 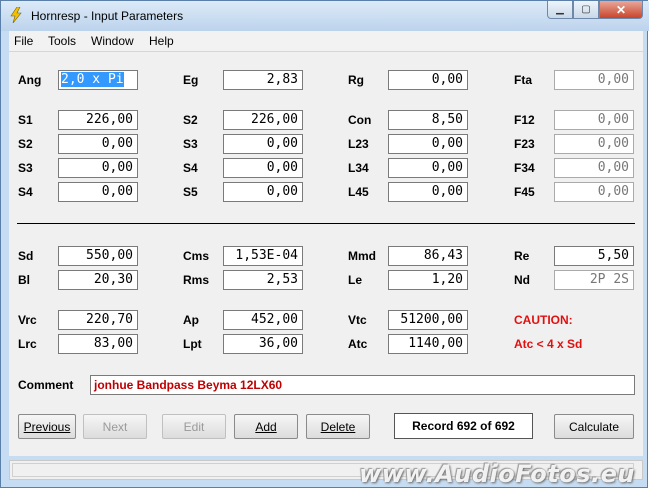 What do you see at coordinates (24, 280) in the screenshot?
I see `label-bl: Bl` at bounding box center [24, 280].